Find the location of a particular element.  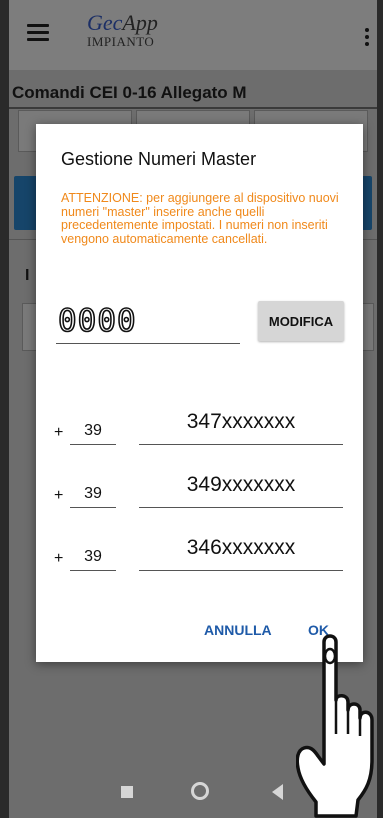

brand-subtitle: IMPIANTO is located at coordinates (121, 41).